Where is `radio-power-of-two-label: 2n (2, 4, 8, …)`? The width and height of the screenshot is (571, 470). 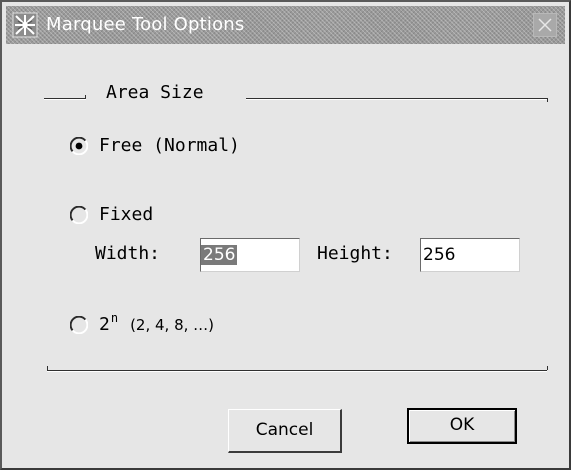 radio-power-of-two-label: 2n (2, 4, 8, …) is located at coordinates (157, 323).